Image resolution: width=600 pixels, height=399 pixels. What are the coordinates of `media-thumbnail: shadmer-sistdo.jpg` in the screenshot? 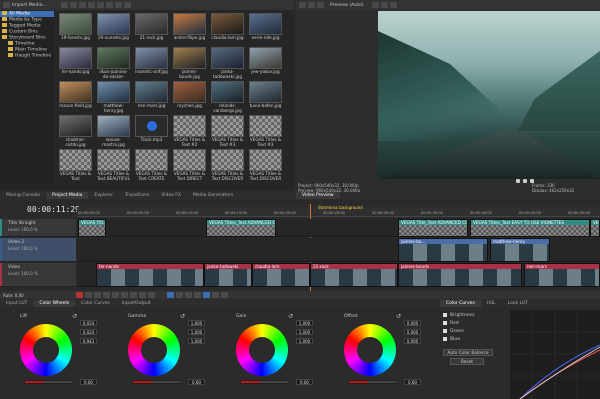 It's located at (75, 134).